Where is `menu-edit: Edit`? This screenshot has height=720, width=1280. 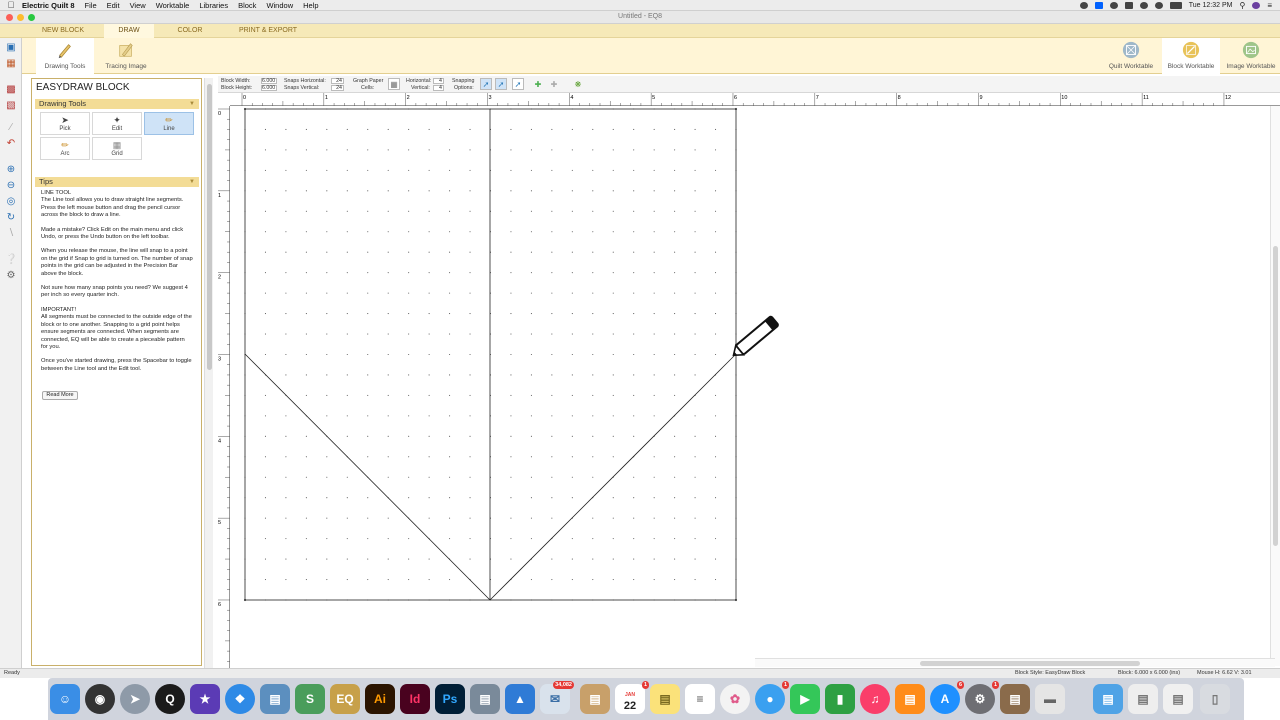
menu-edit: Edit is located at coordinates (113, 5).